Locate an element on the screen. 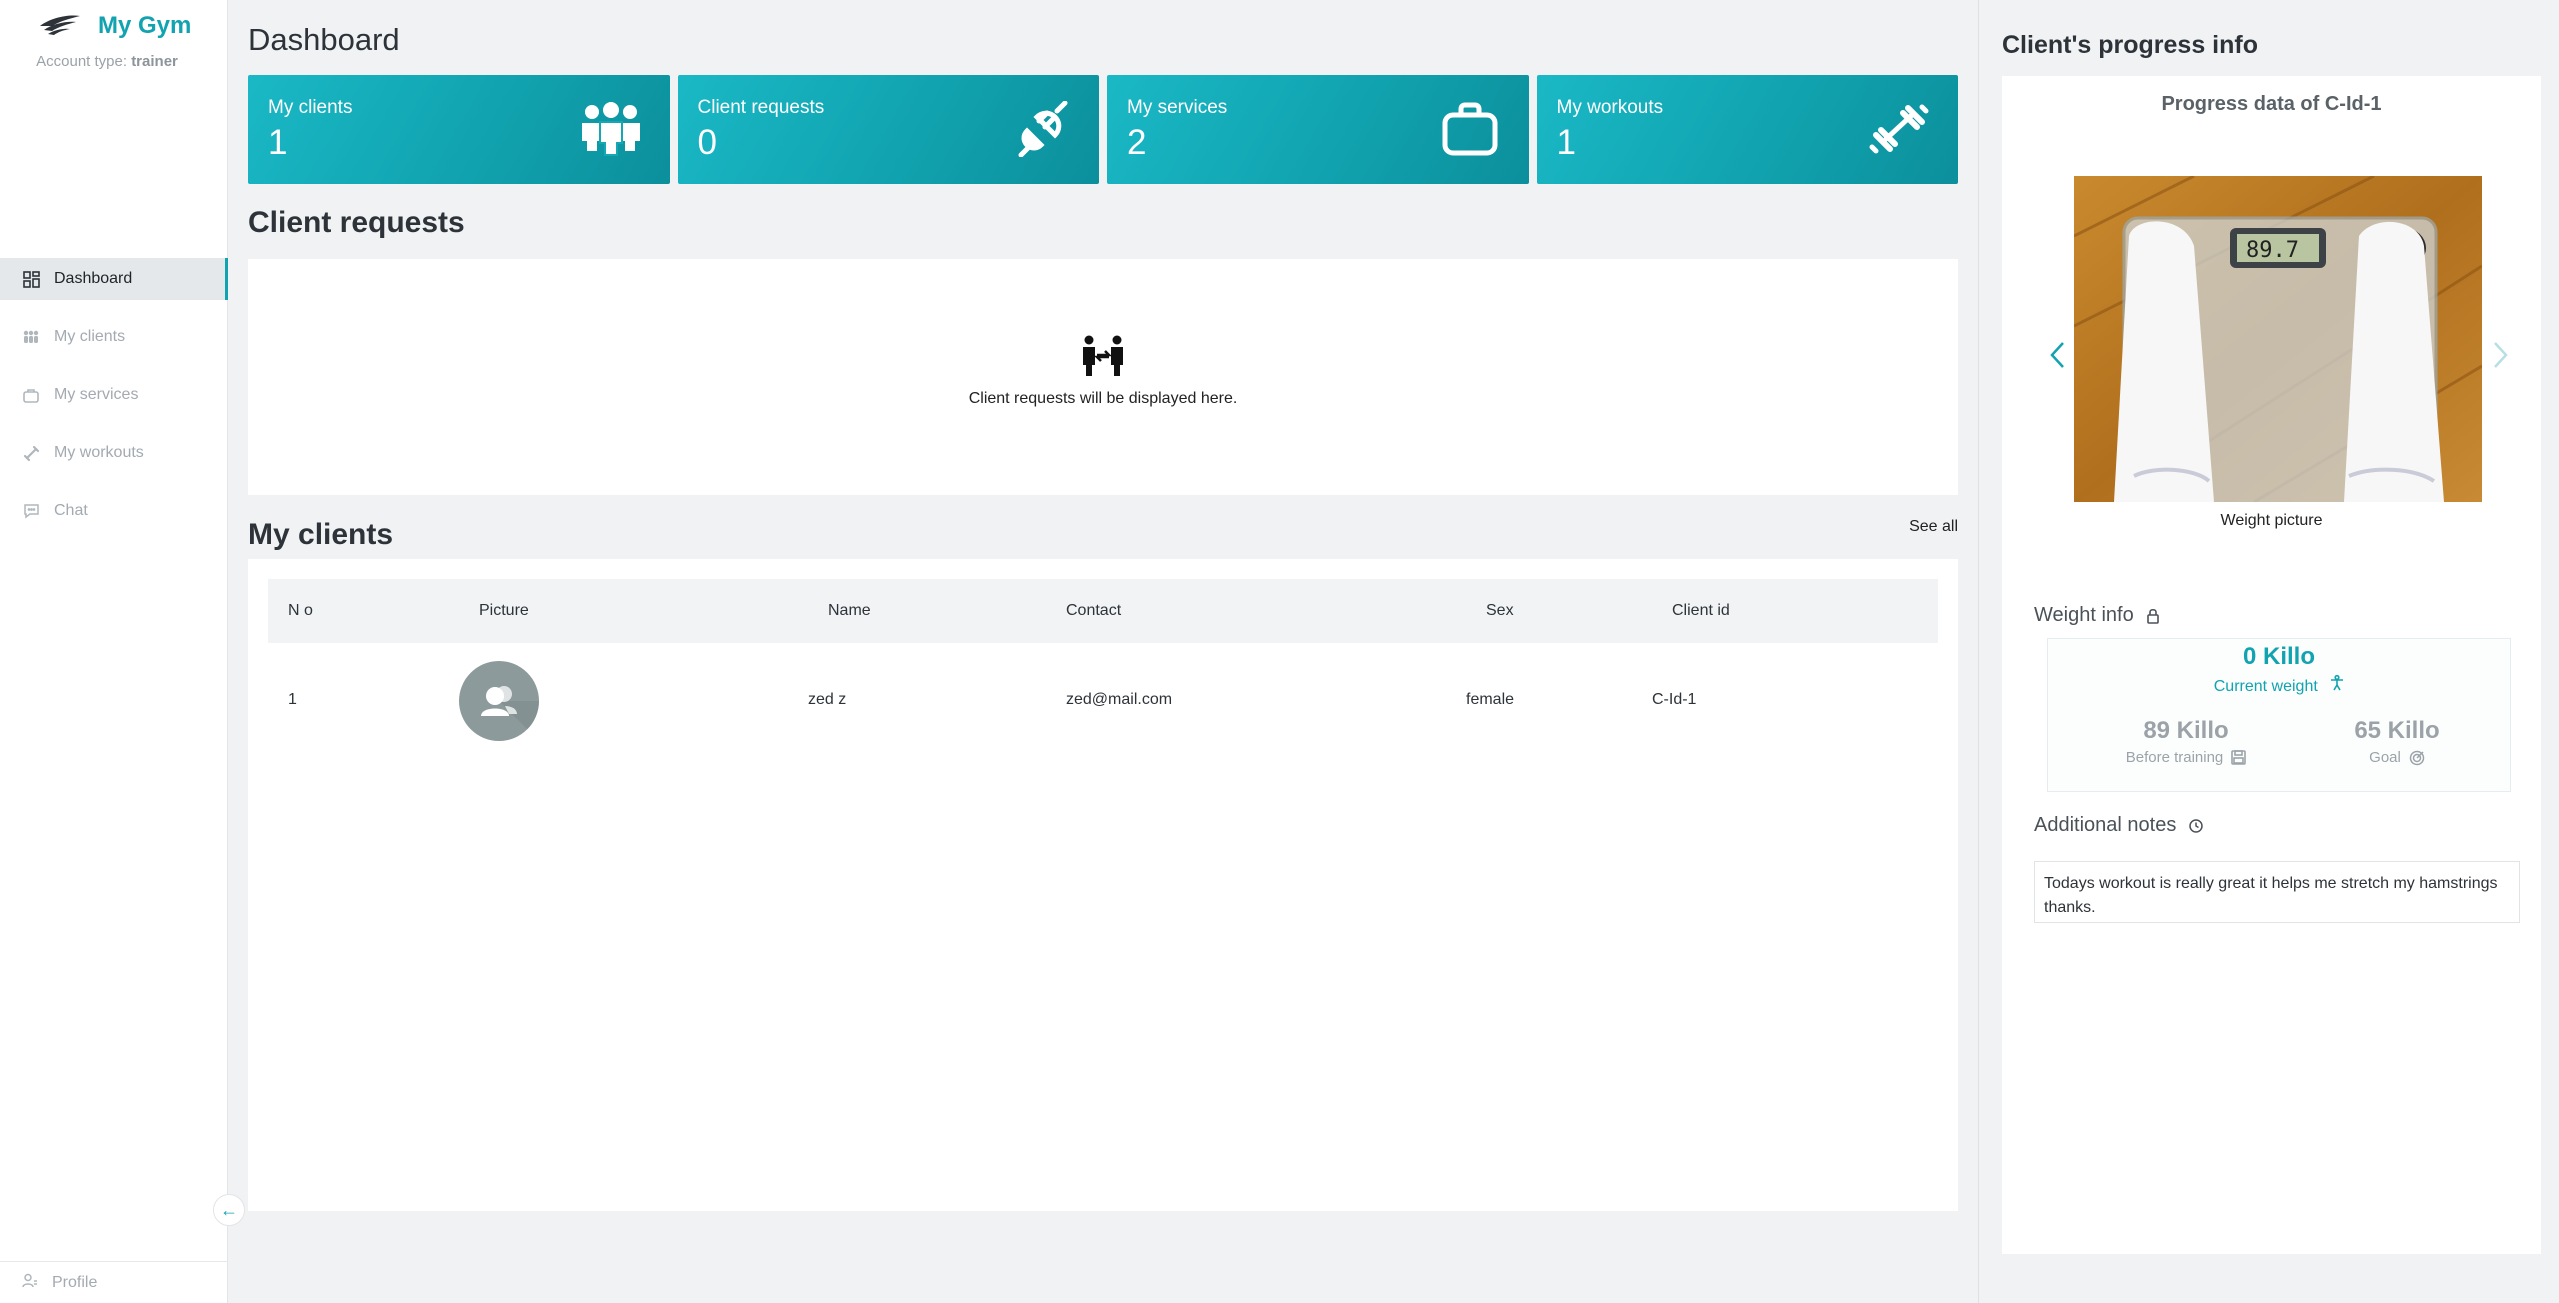 The image size is (2559, 1303). table-header: N o Picture Name Contact Sex Client id is located at coordinates (1103, 611).